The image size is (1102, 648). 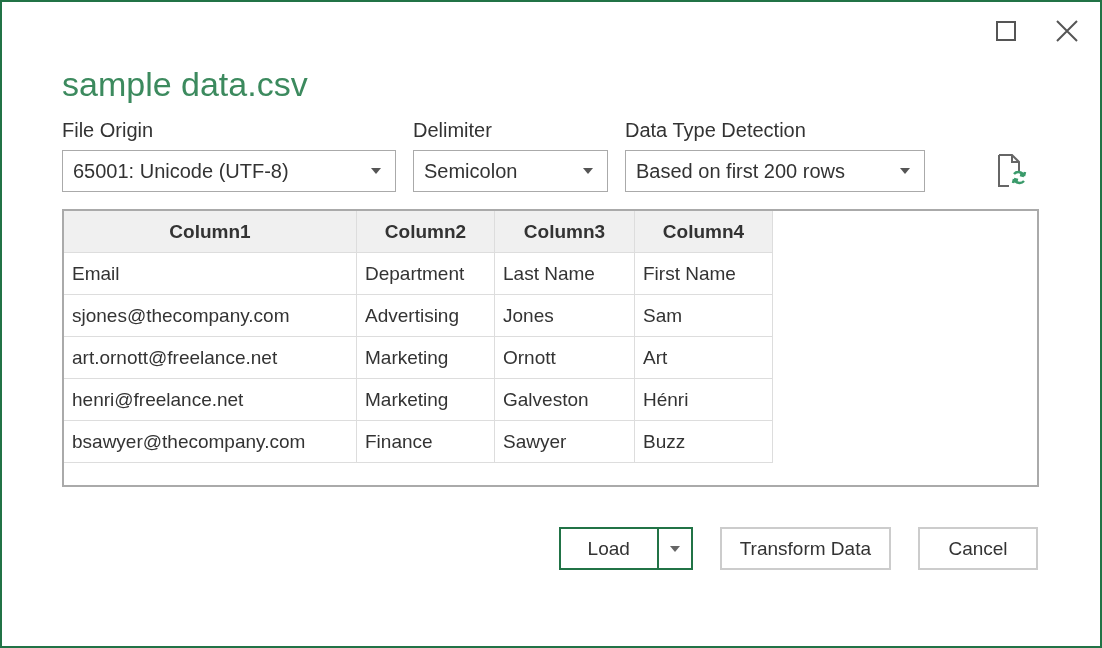 What do you see at coordinates (1067, 31) in the screenshot?
I see `close-icon` at bounding box center [1067, 31].